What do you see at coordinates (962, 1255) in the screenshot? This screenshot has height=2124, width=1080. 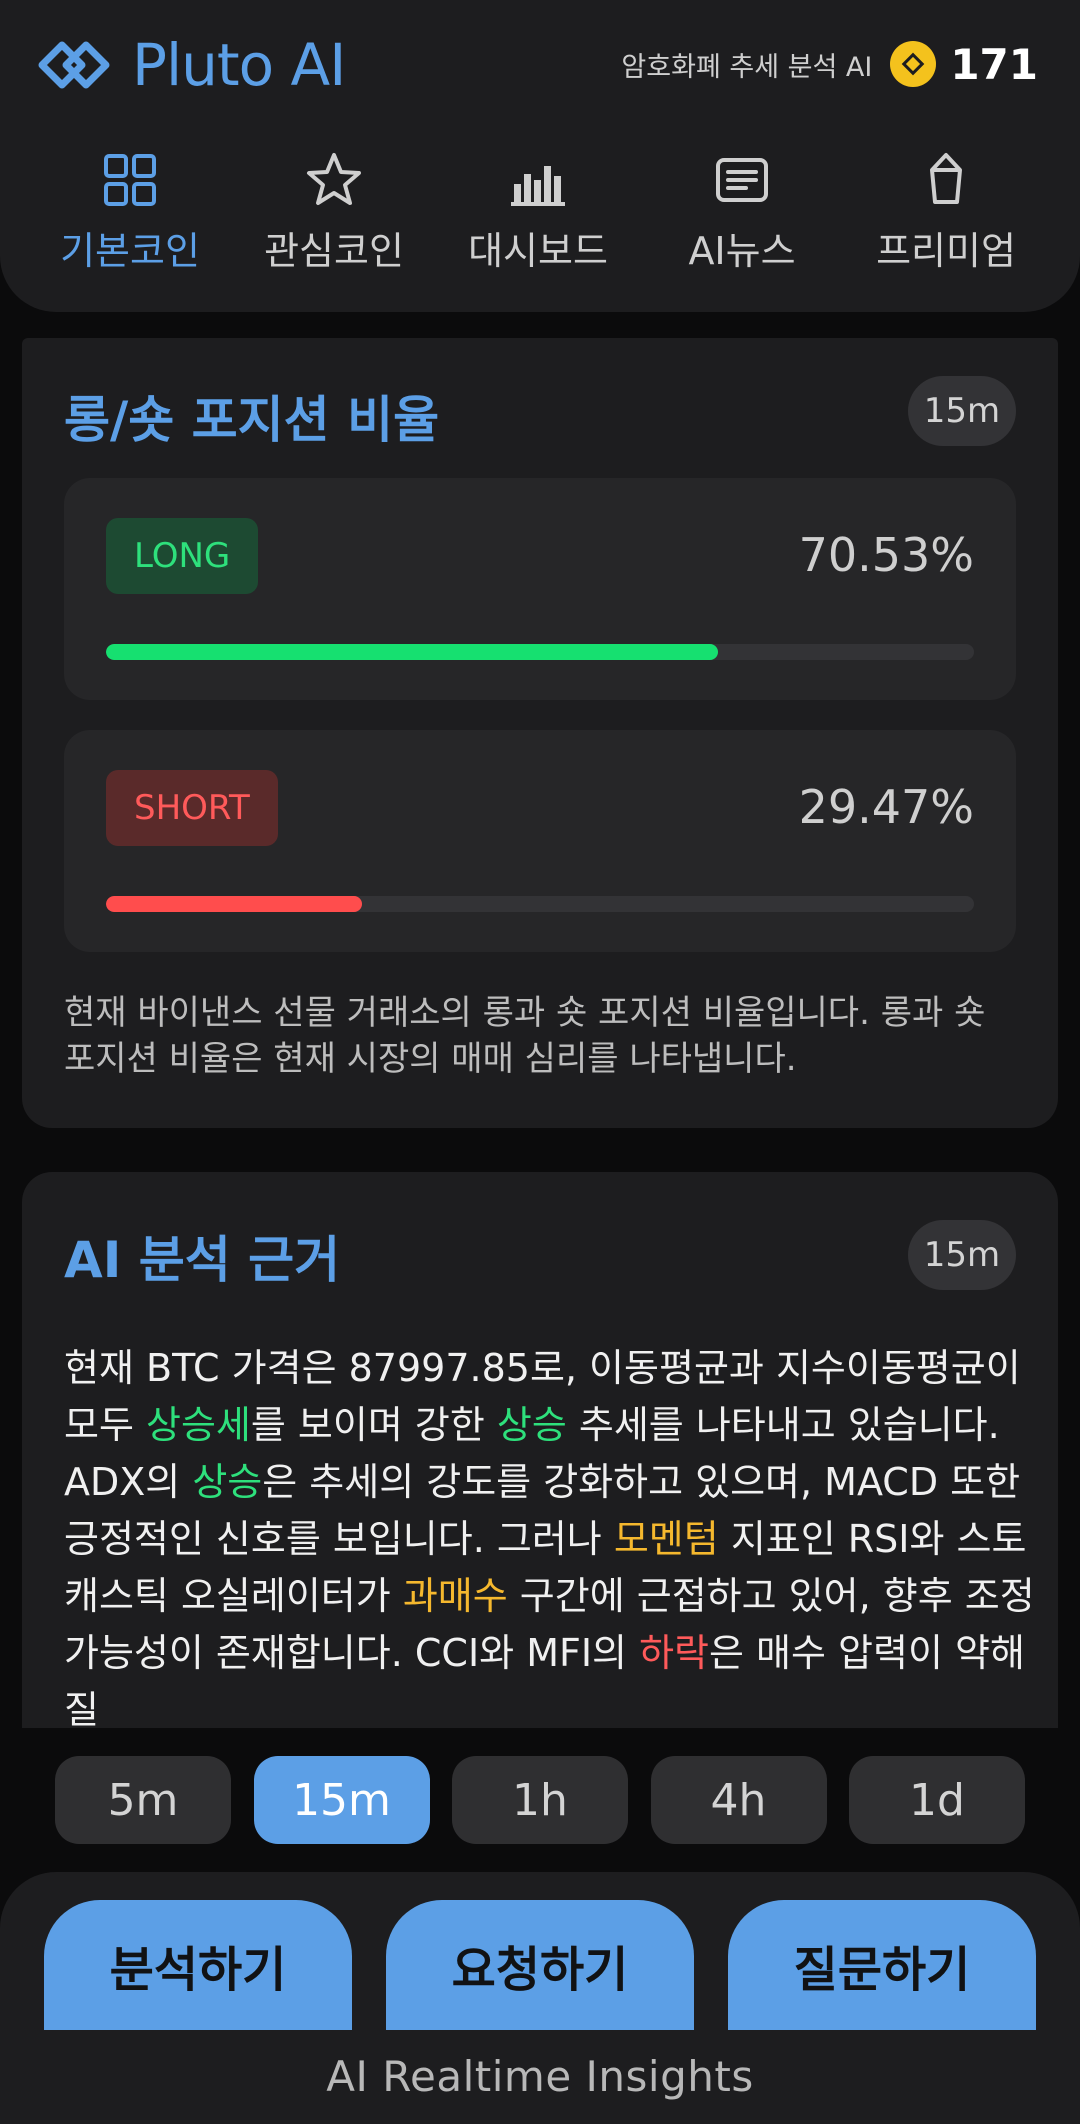 I see `analysis-timeframe-badge: 15m` at bounding box center [962, 1255].